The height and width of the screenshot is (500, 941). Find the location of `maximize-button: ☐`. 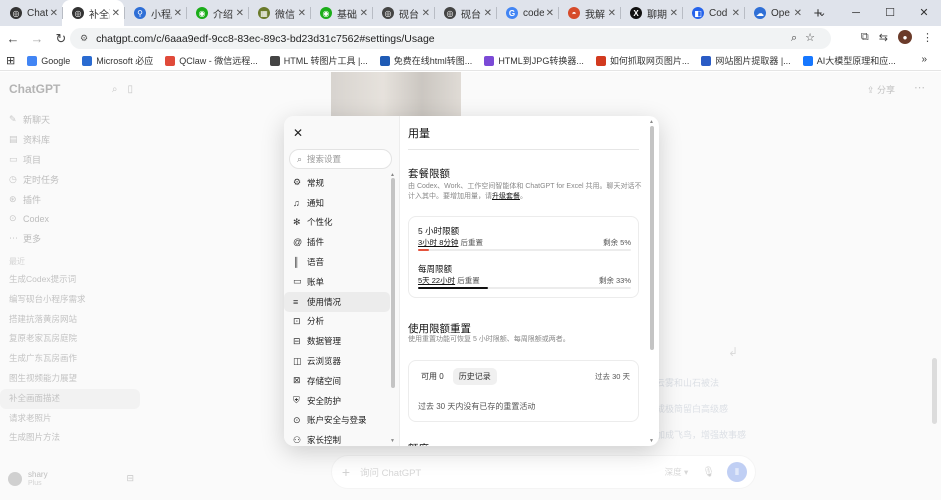

maximize-button: ☐ is located at coordinates (890, 13).